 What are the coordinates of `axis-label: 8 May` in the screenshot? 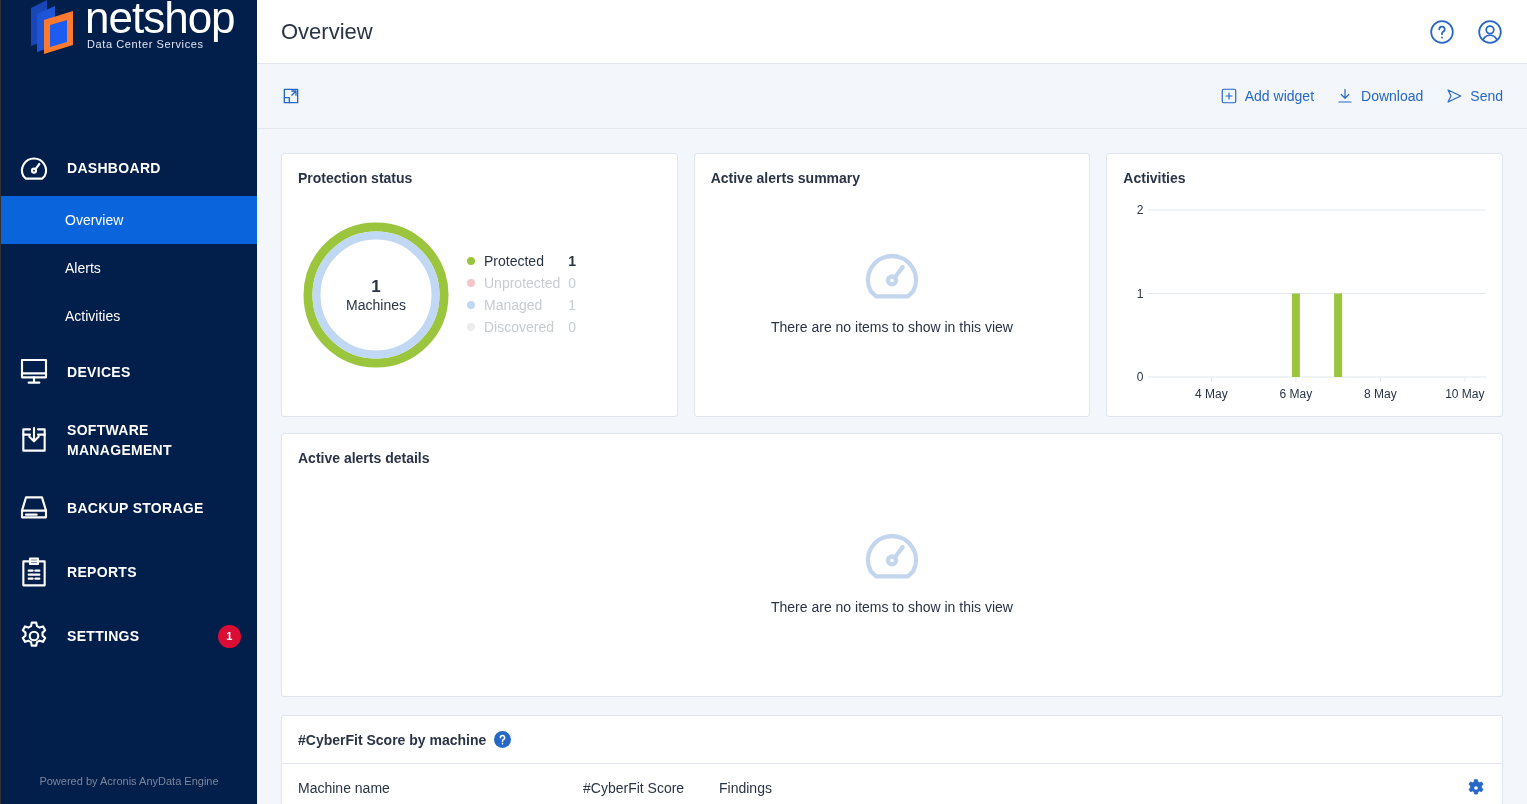 It's located at (1381, 394).